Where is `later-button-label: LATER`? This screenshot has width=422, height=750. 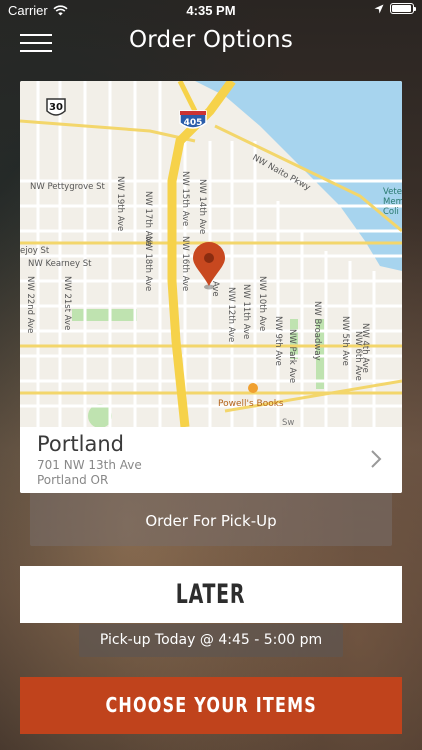
later-button-label: LATER is located at coordinates (211, 594).